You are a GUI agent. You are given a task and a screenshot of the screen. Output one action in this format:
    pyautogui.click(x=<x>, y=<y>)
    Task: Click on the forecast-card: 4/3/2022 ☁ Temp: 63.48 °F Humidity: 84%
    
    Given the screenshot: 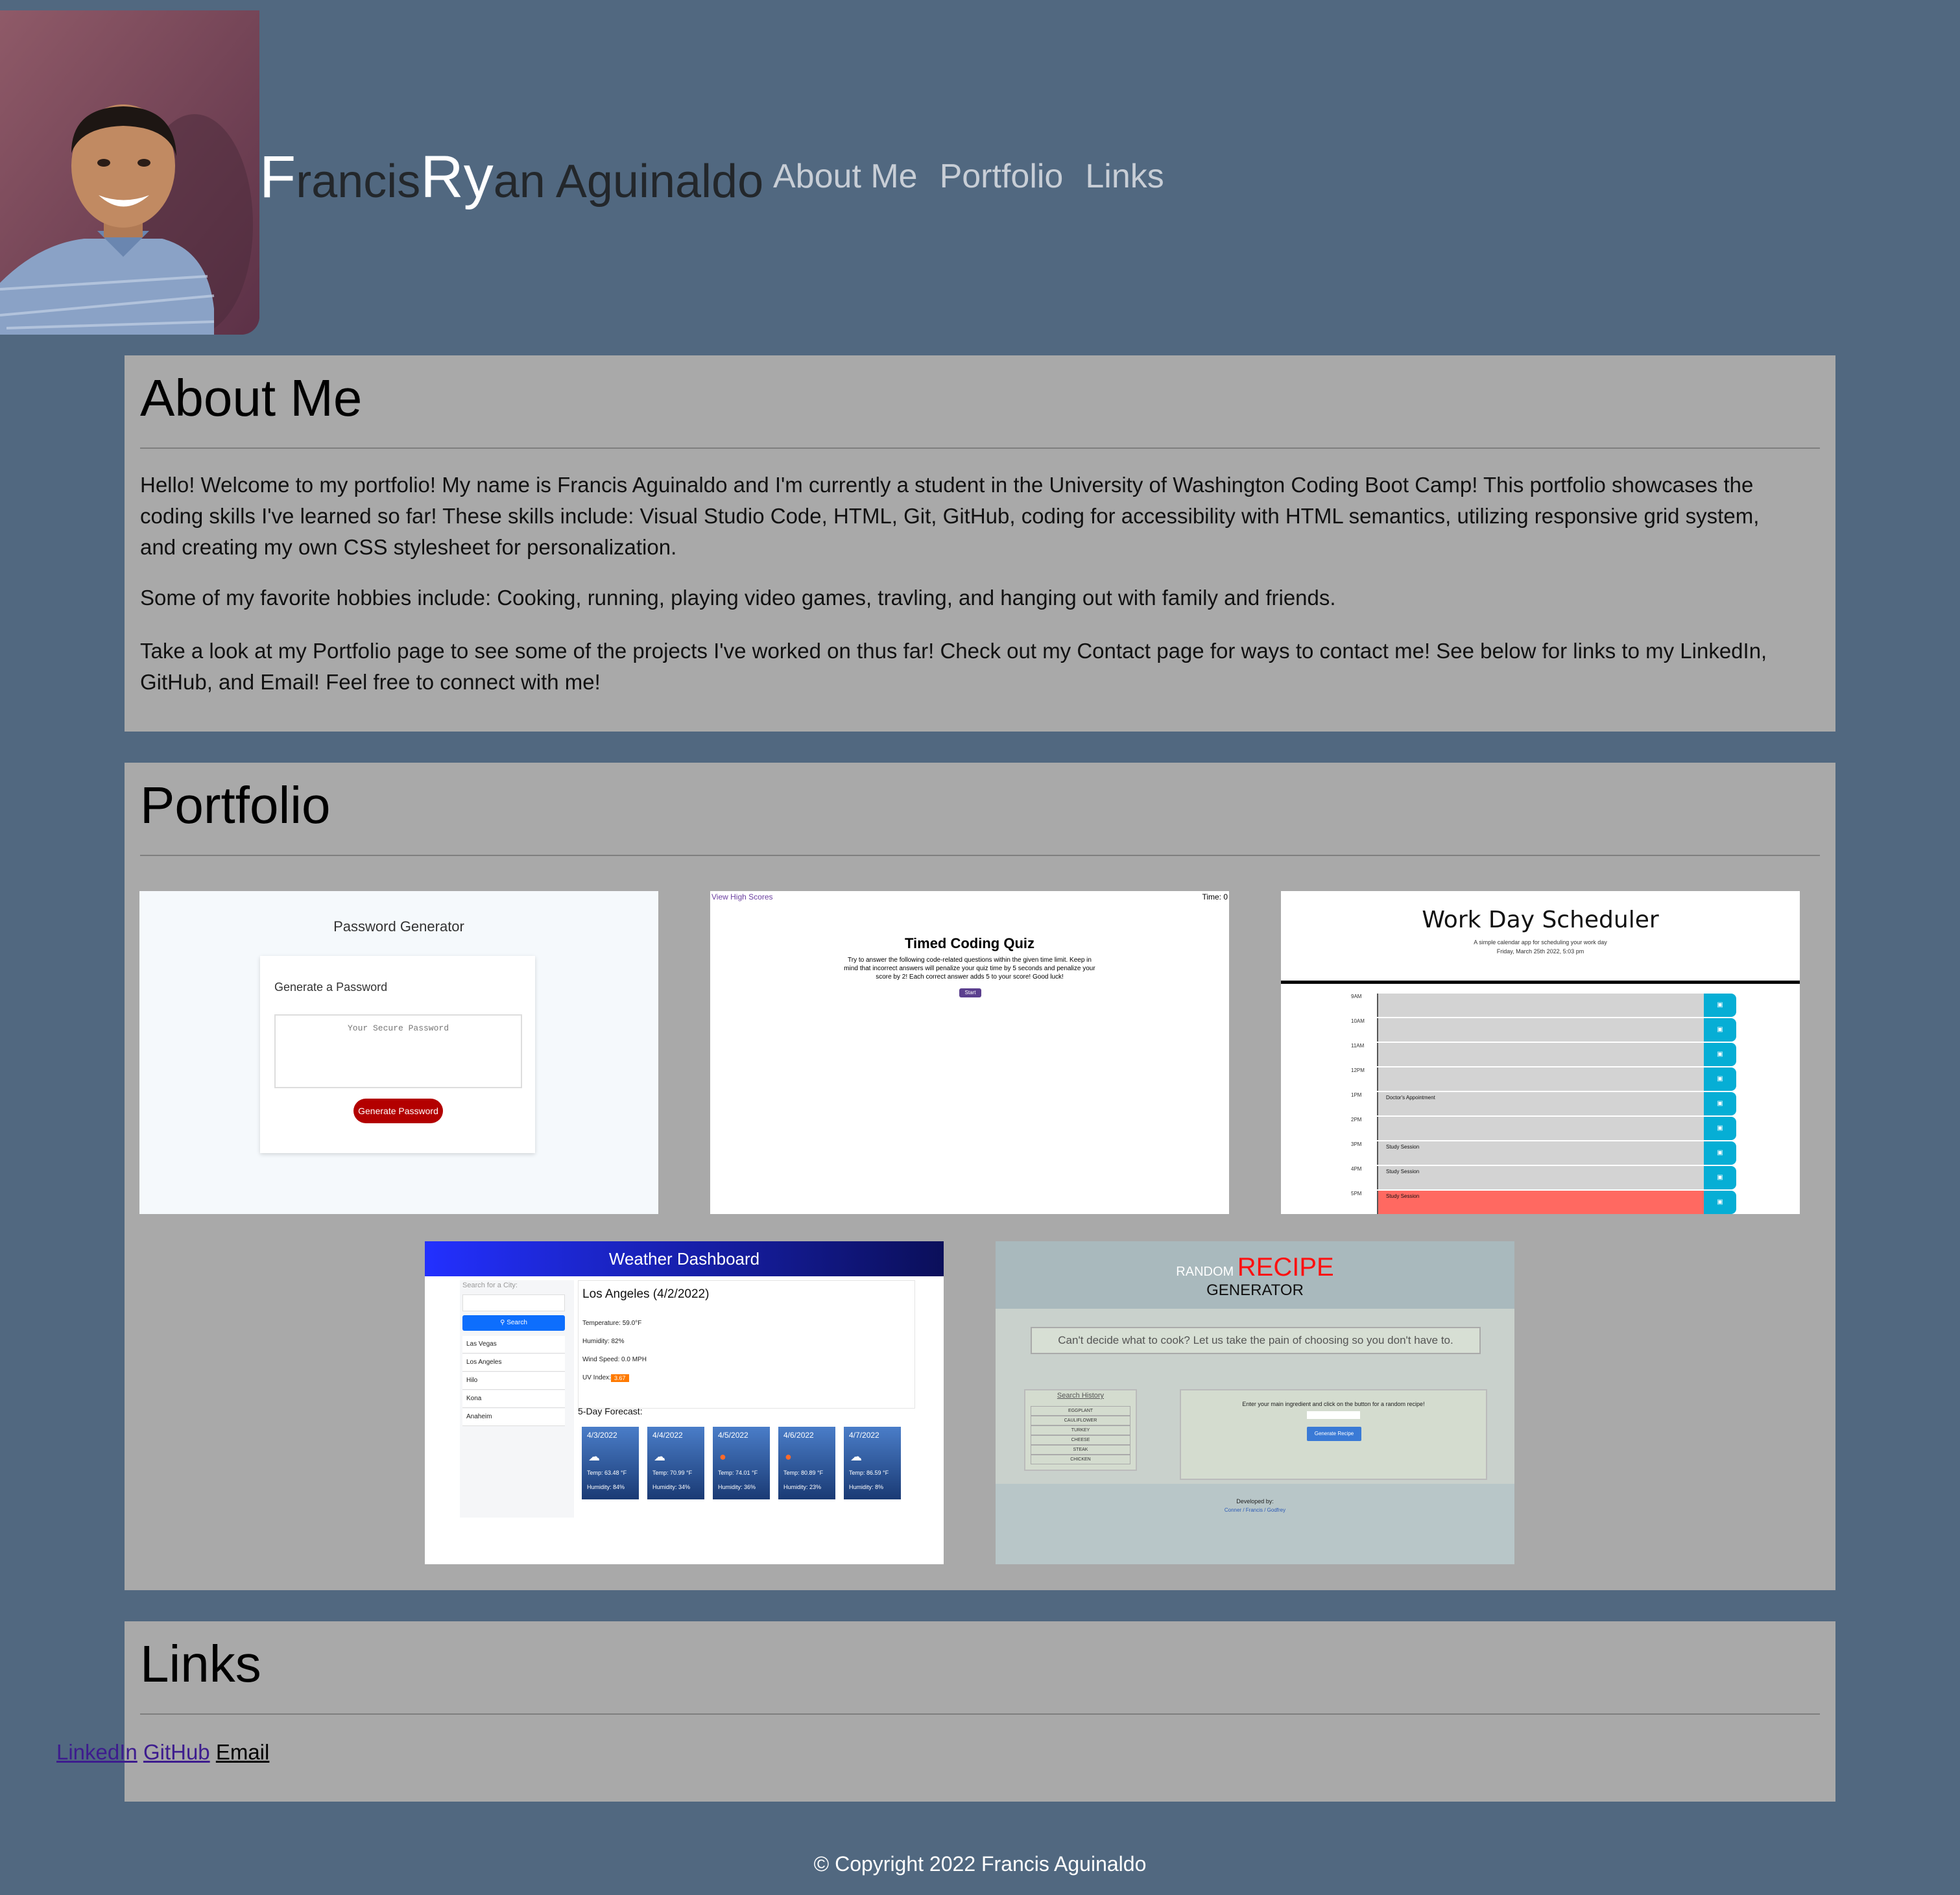 What is the action you would take?
    pyautogui.click(x=610, y=1463)
    